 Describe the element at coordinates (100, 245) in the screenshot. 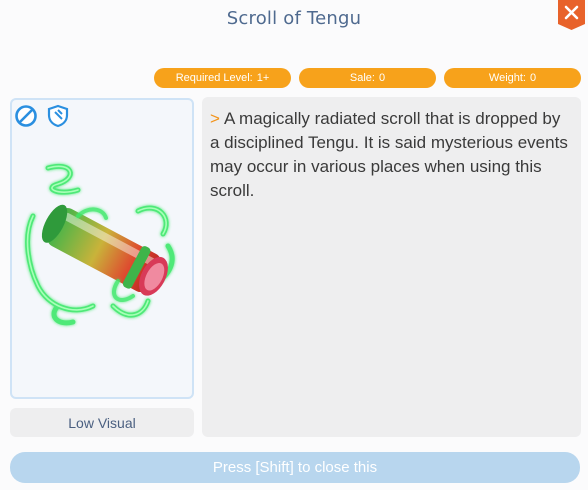

I see `scroll-icon` at that location.